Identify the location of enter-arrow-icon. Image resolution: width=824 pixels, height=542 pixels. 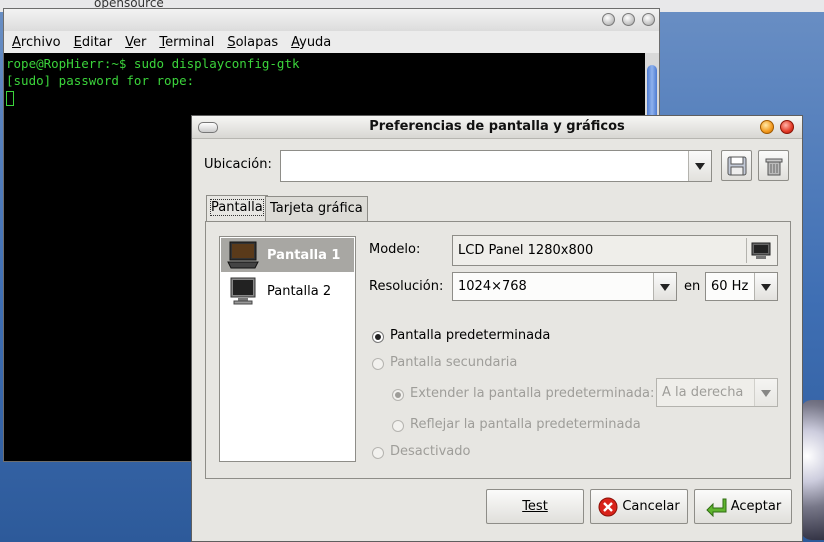
(716, 507).